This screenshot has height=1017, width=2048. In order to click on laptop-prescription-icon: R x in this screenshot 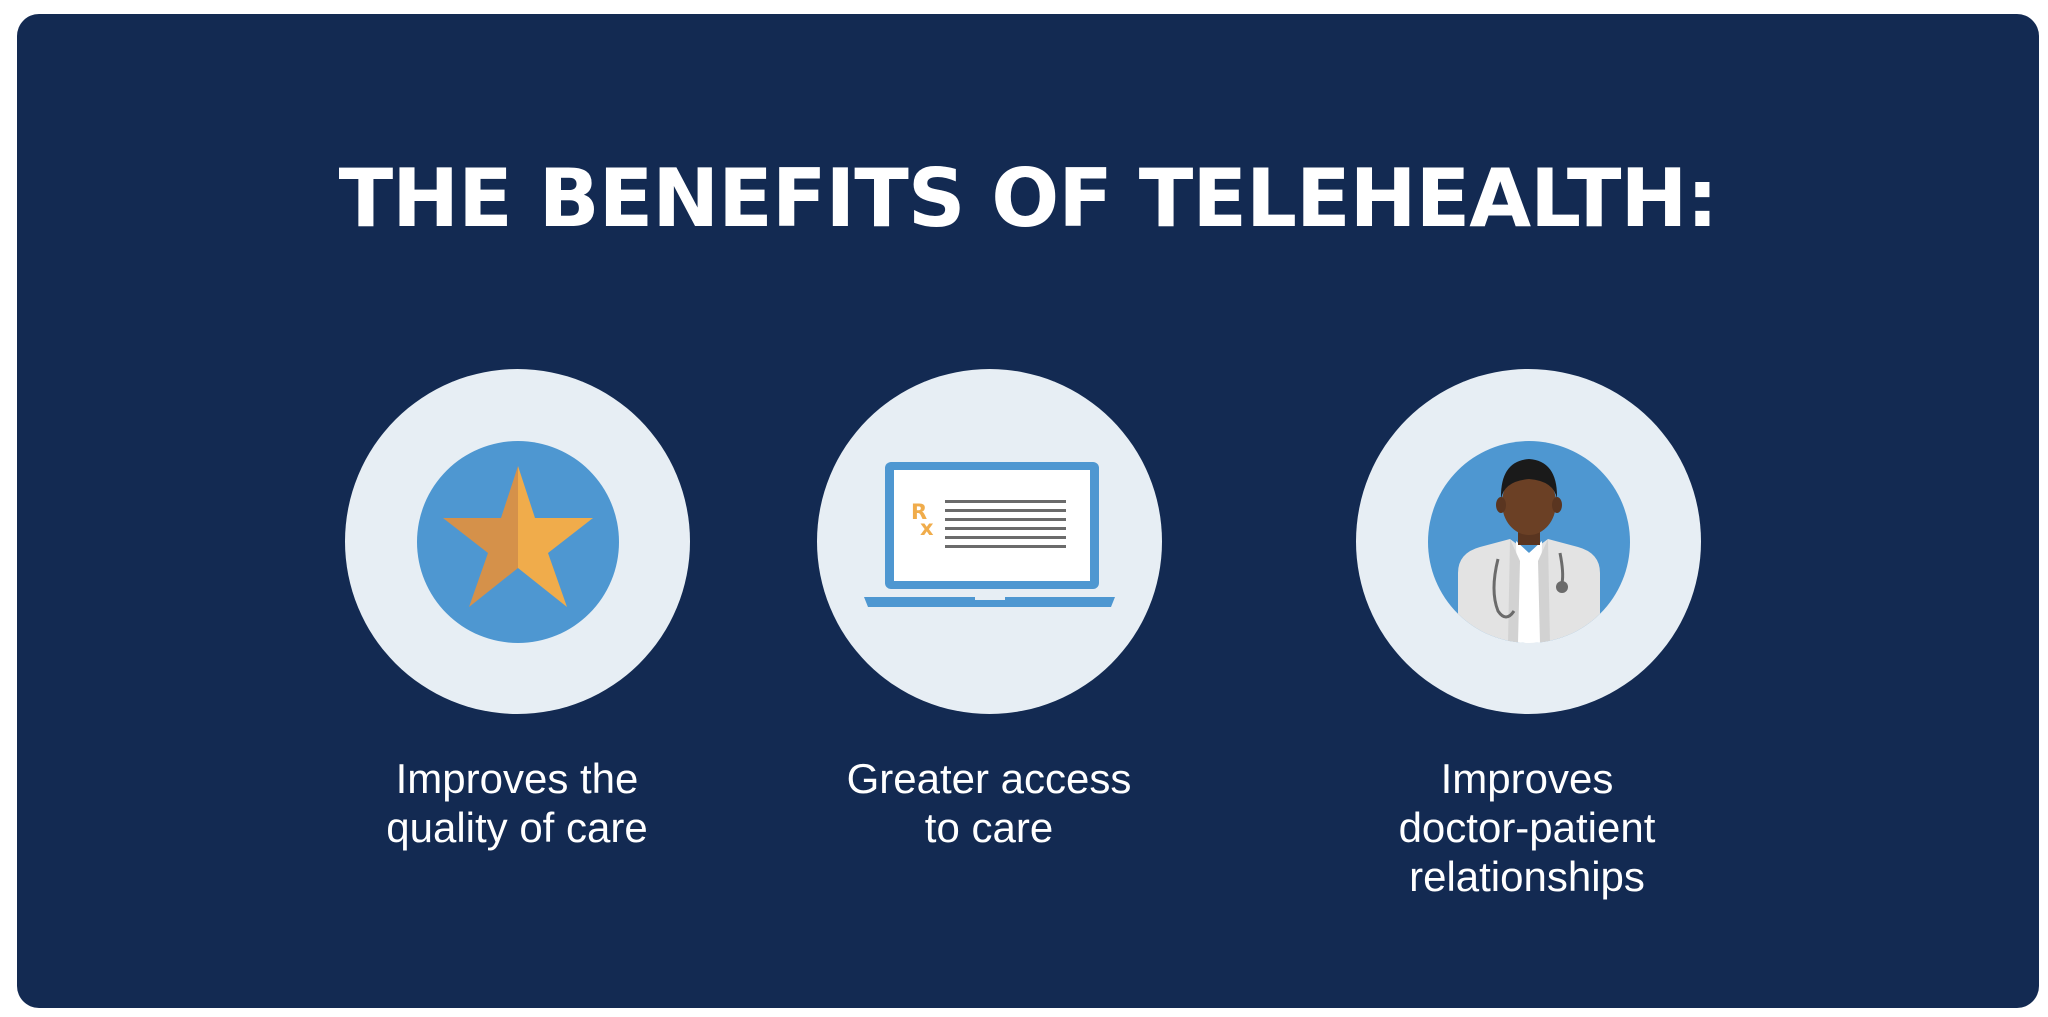, I will do `click(989, 534)`.